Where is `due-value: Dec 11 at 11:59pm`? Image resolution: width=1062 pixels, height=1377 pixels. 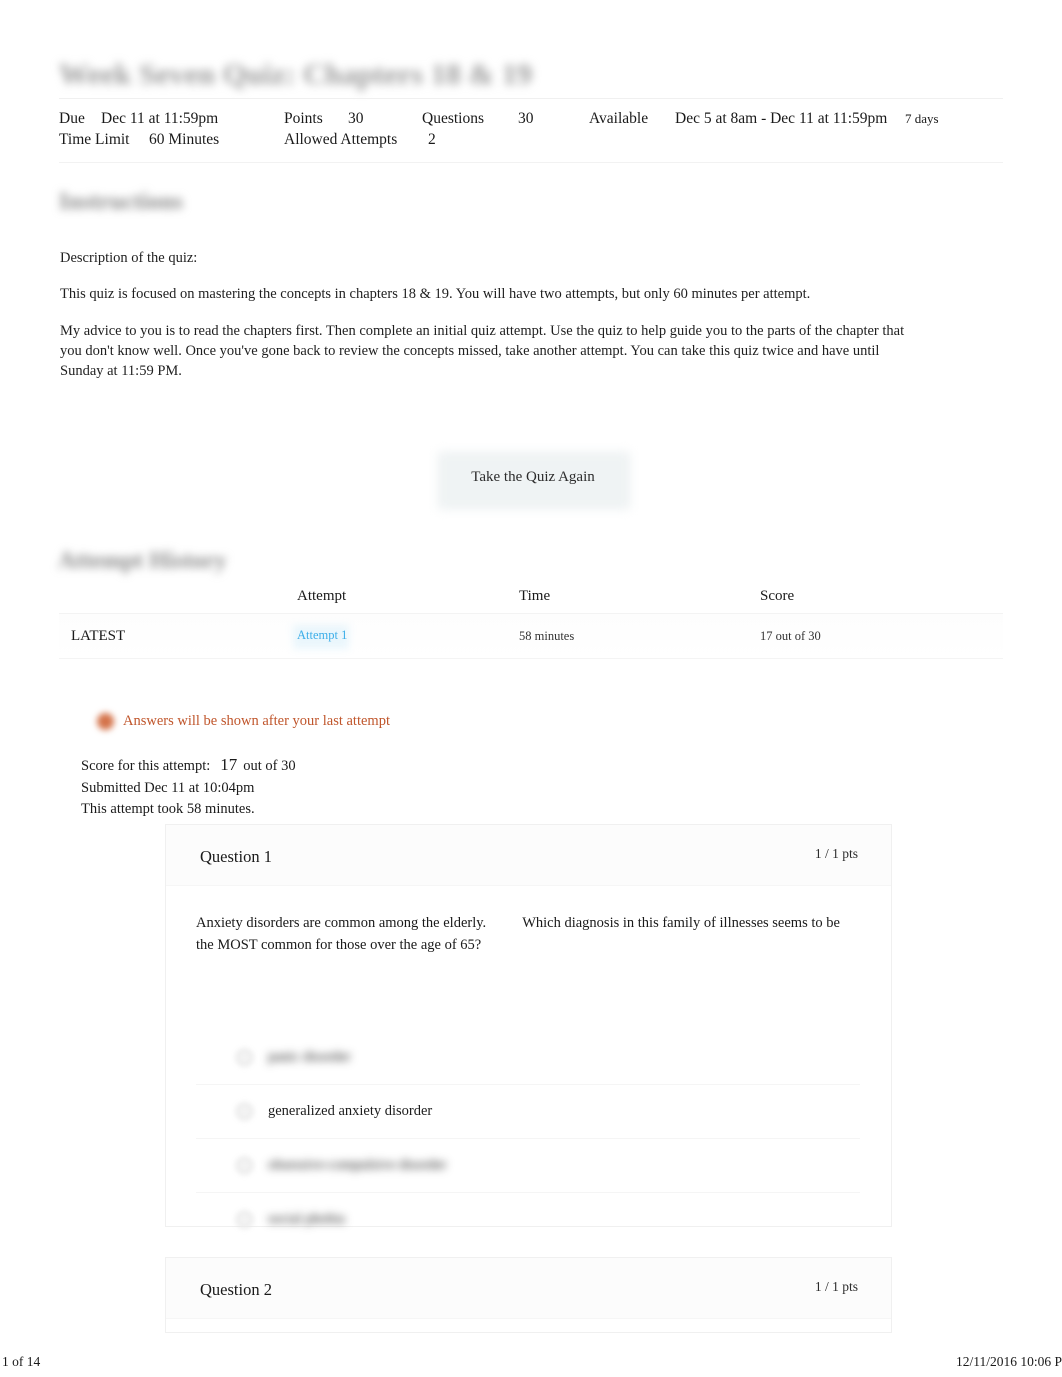 due-value: Dec 11 at 11:59pm is located at coordinates (160, 118).